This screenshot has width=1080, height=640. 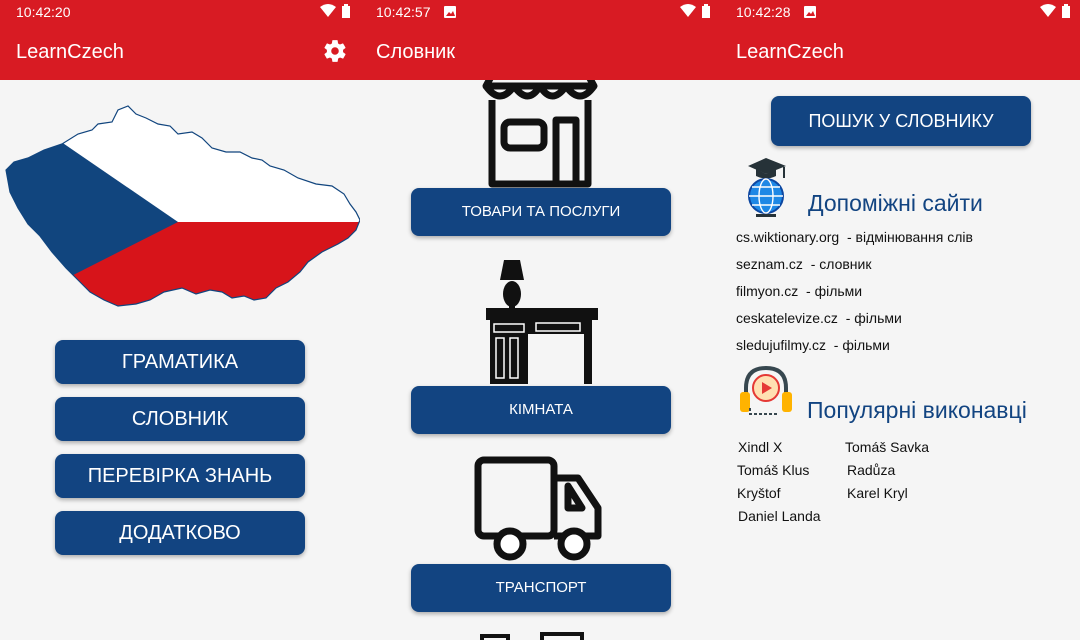 I want to click on category-room-button: КІМНАТА, so click(x=541, y=410).